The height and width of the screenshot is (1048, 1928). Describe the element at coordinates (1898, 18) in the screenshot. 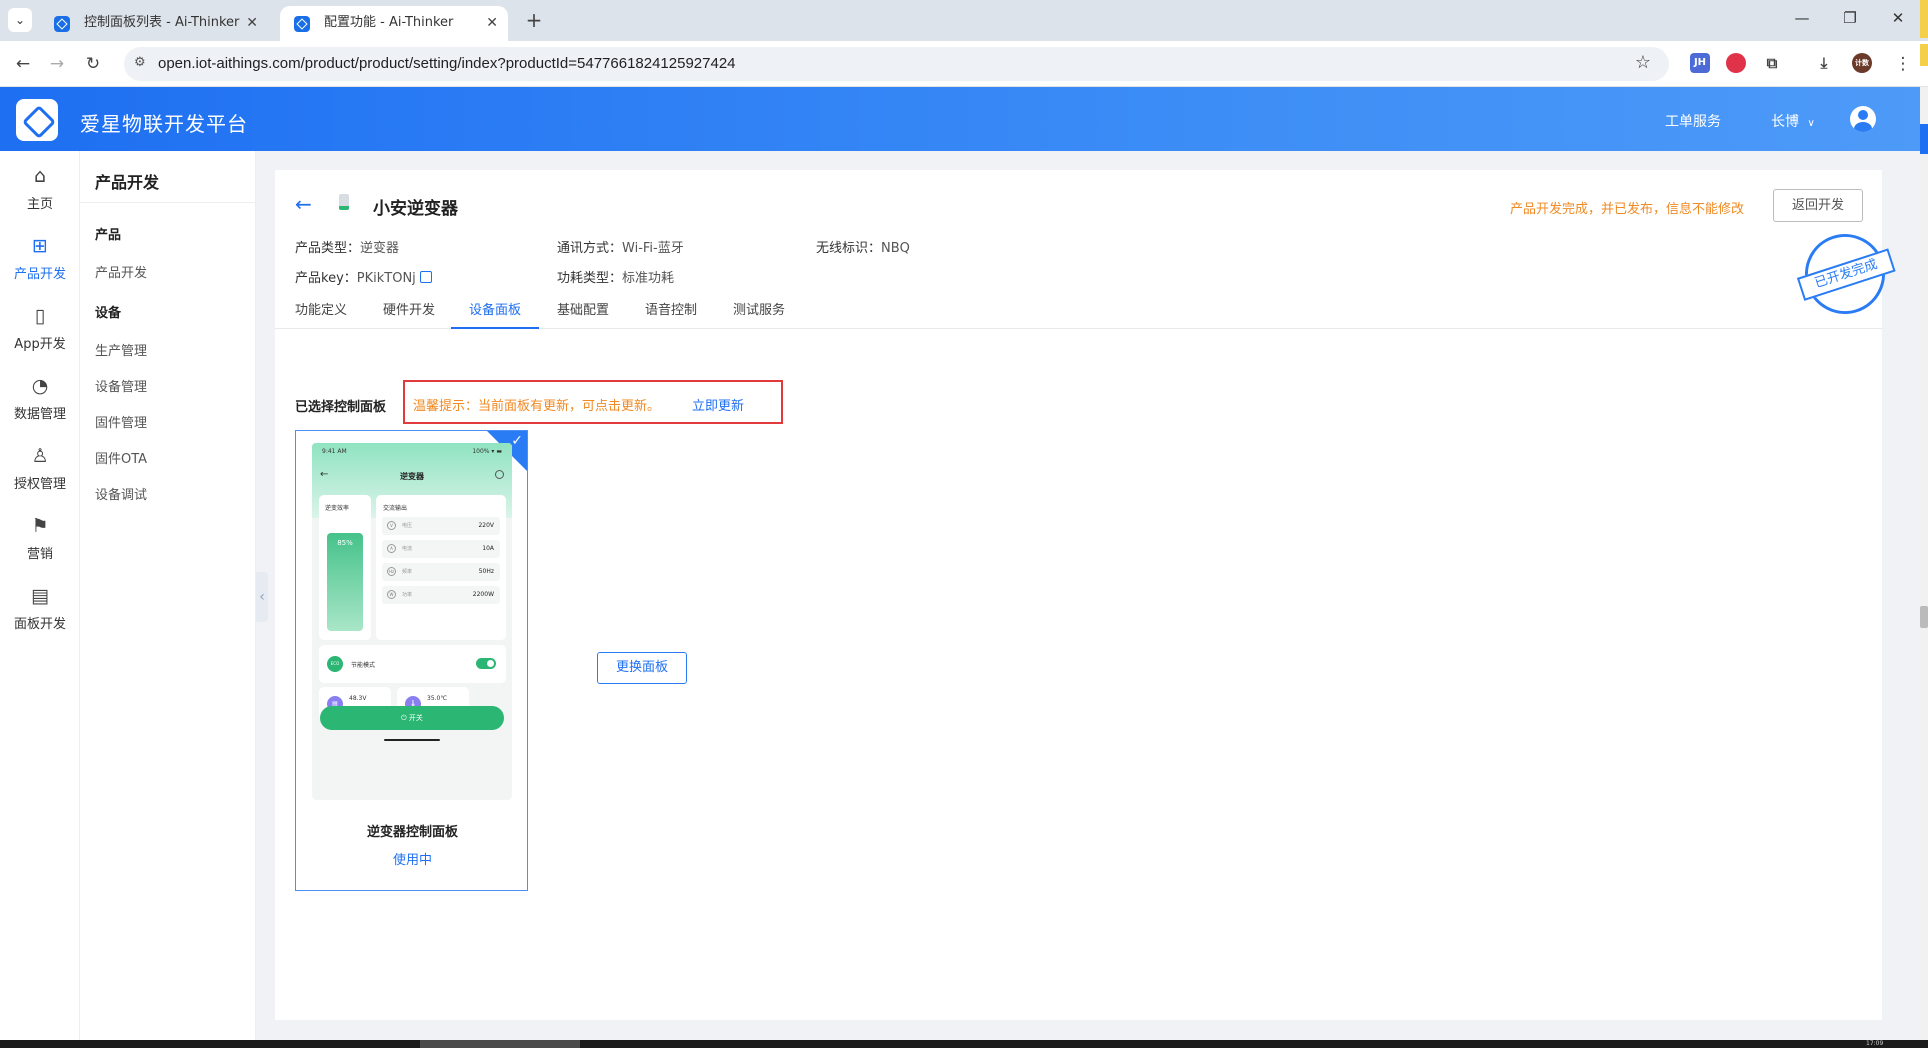

I see `close-window-icon: ✕` at that location.